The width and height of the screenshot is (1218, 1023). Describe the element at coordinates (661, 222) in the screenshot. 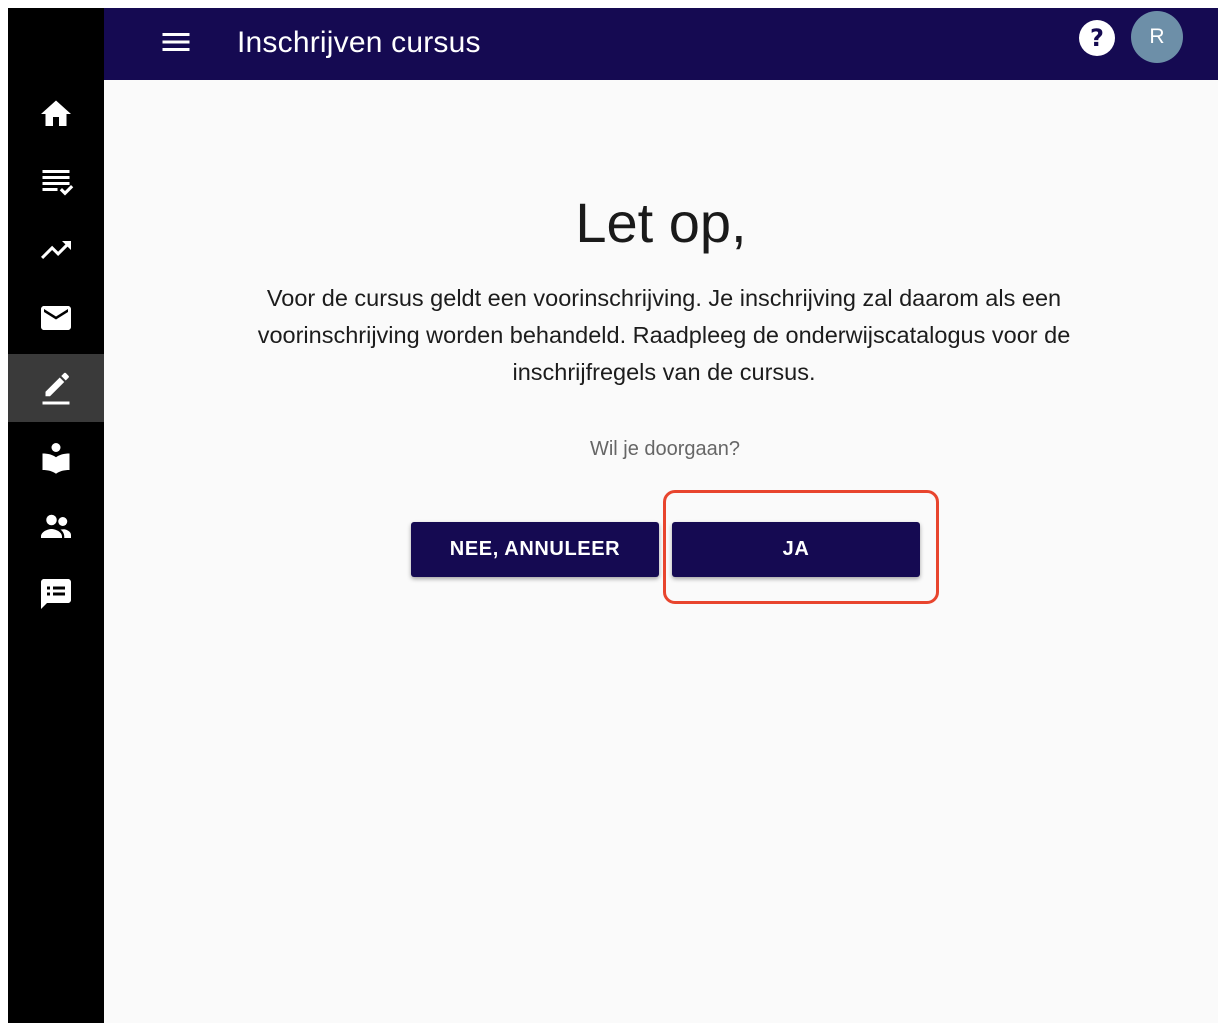

I see `dialog-heading: Let op,` at that location.